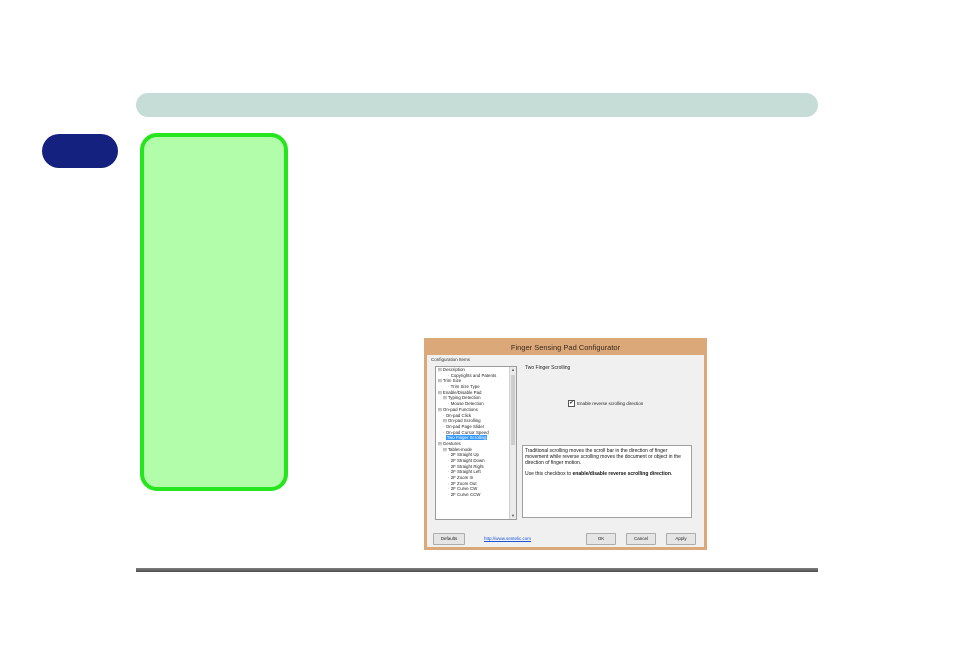 The width and height of the screenshot is (954, 672). I want to click on tree-item-label: On-pad Scrolling, so click(464, 421).